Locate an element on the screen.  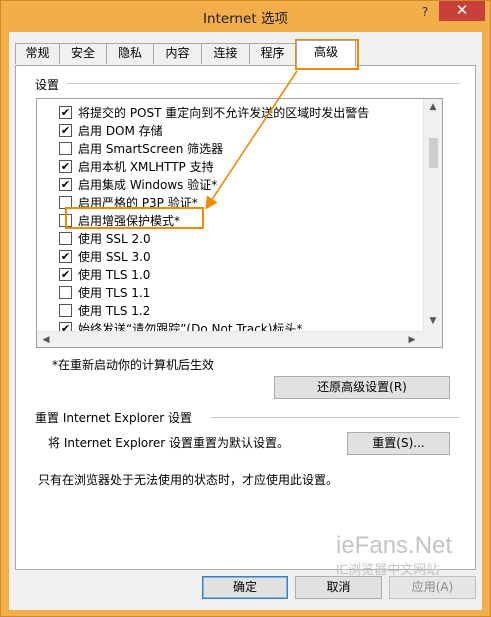
annotation-arrow-icon is located at coordinates (251, 140).